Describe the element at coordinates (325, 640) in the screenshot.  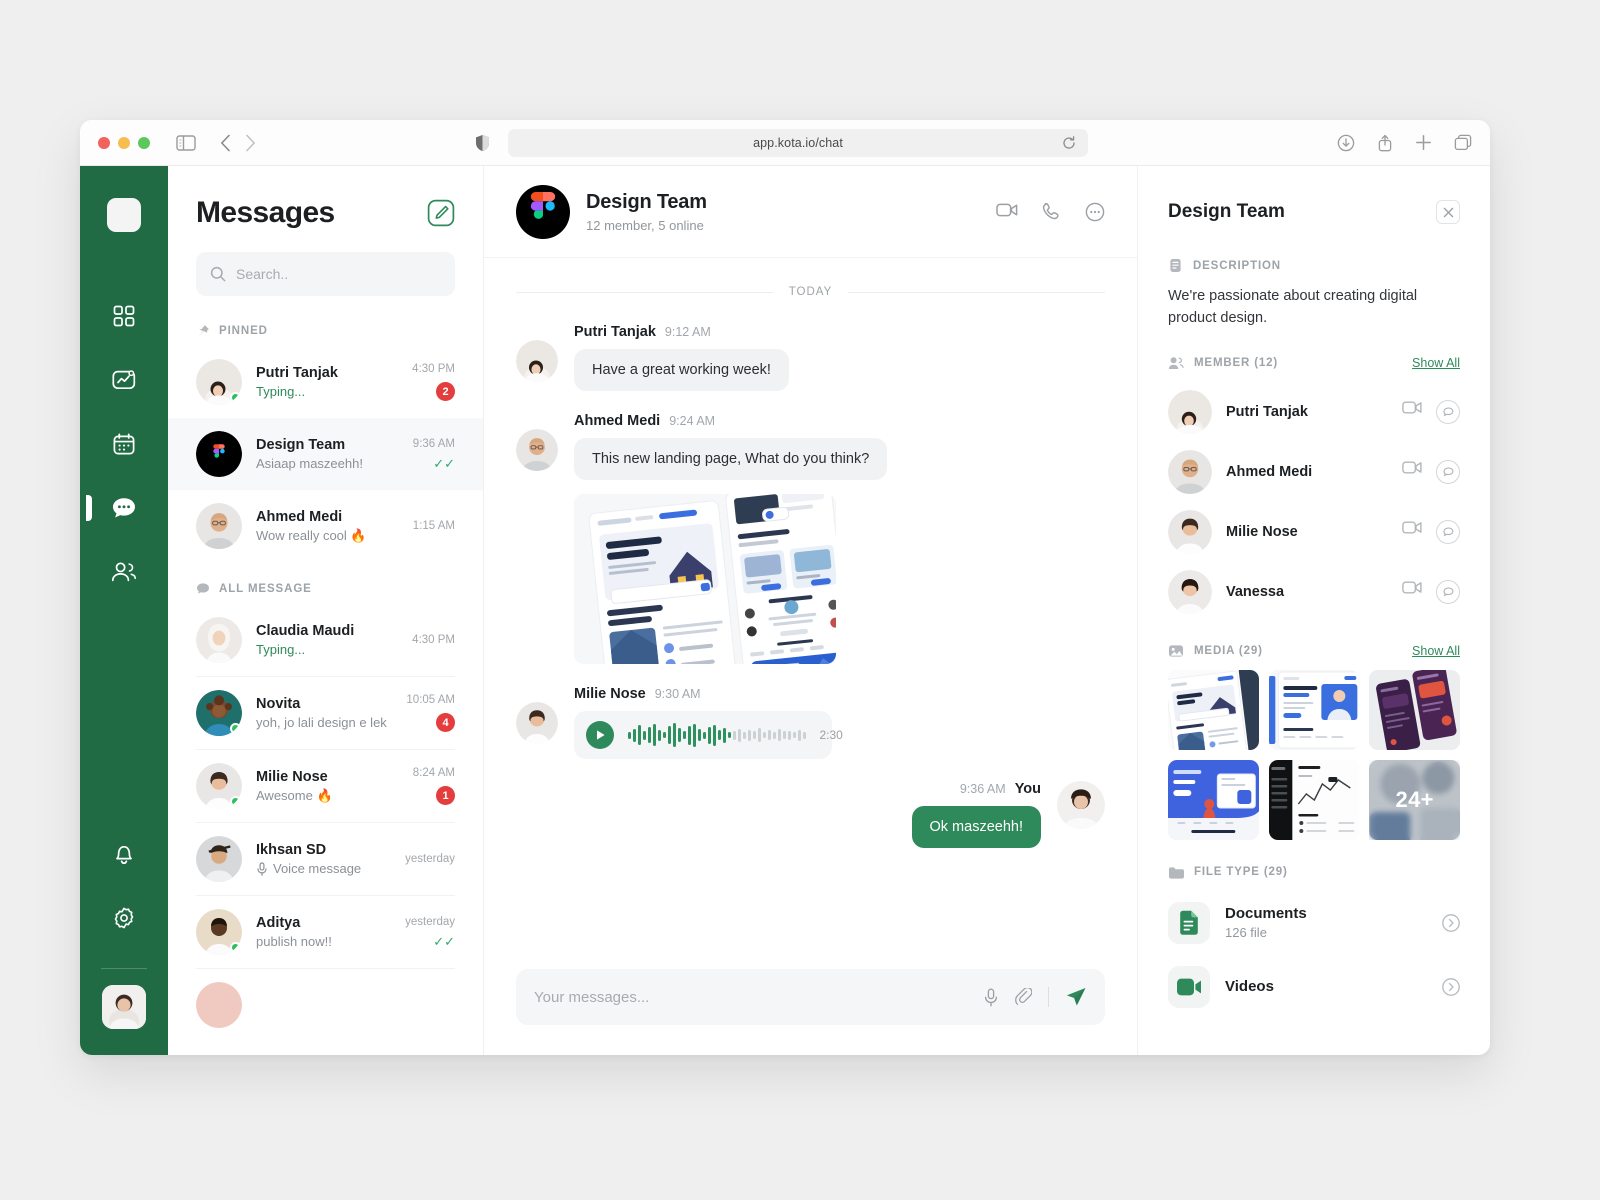
I see `conversation-item-claudia-maudi: Claudia Maudi Typing... 4:30 PM` at that location.